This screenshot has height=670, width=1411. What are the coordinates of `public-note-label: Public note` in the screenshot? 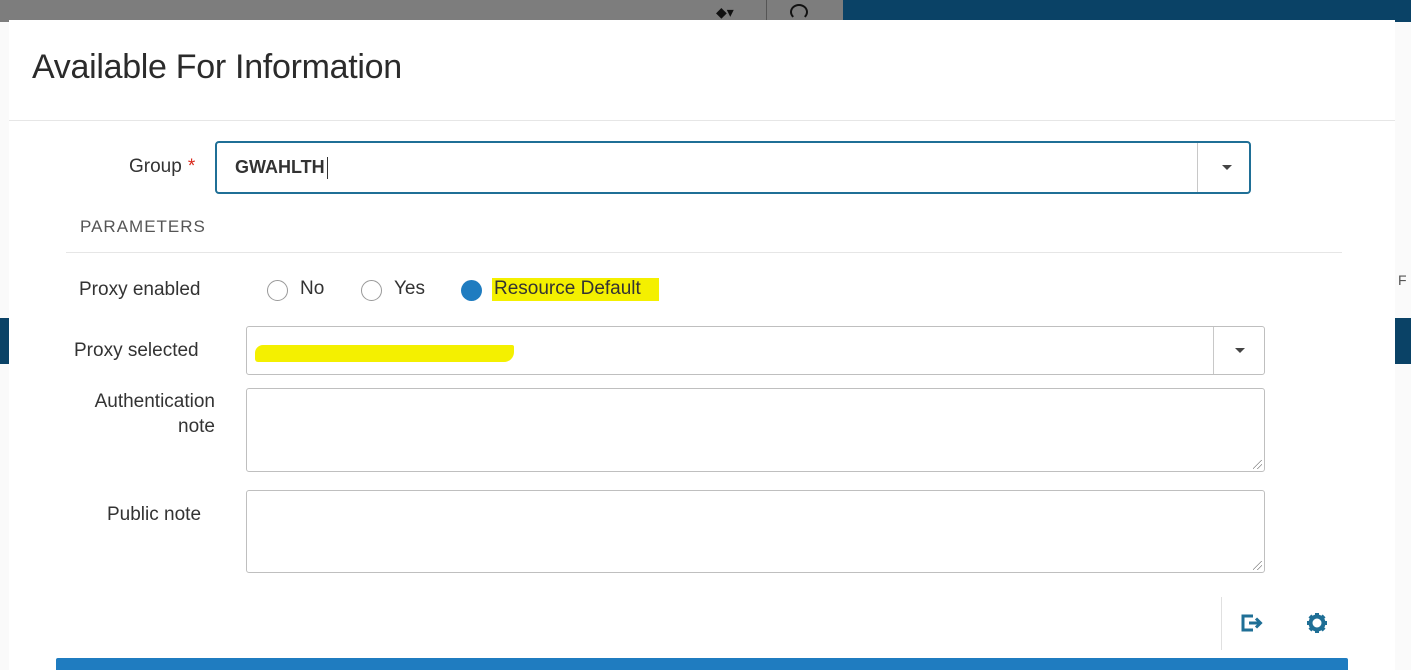 It's located at (154, 514).